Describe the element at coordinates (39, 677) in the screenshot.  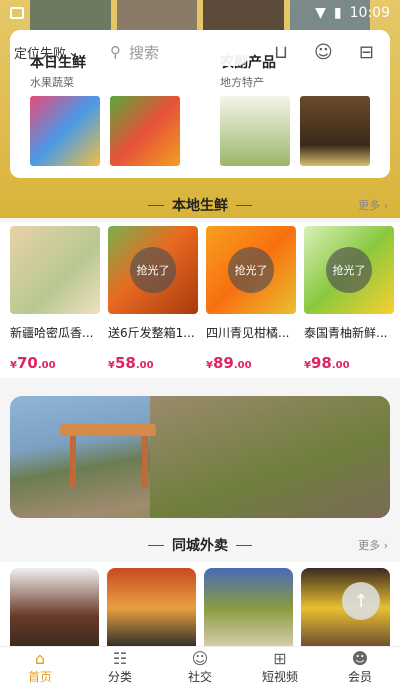
I see `nav-label: 首页` at that location.